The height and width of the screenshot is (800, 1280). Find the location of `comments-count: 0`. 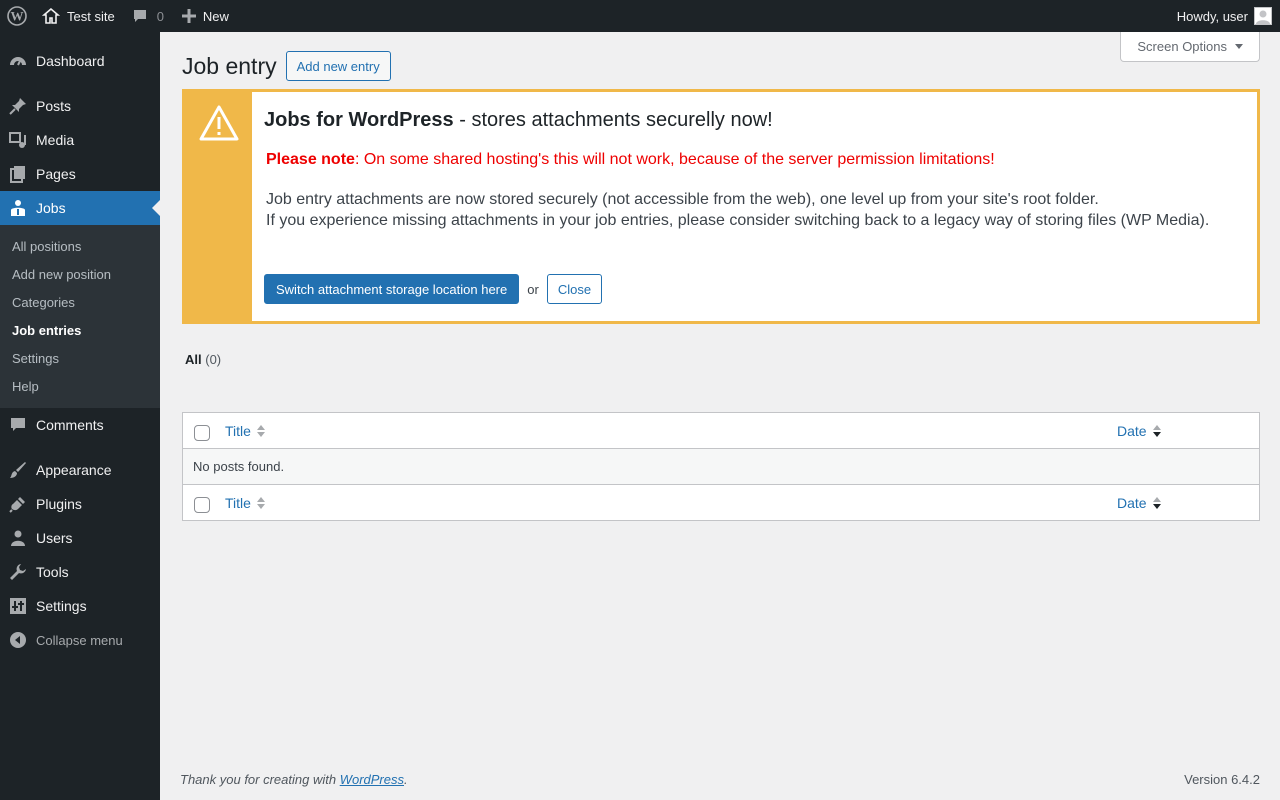

comments-count: 0 is located at coordinates (160, 16).